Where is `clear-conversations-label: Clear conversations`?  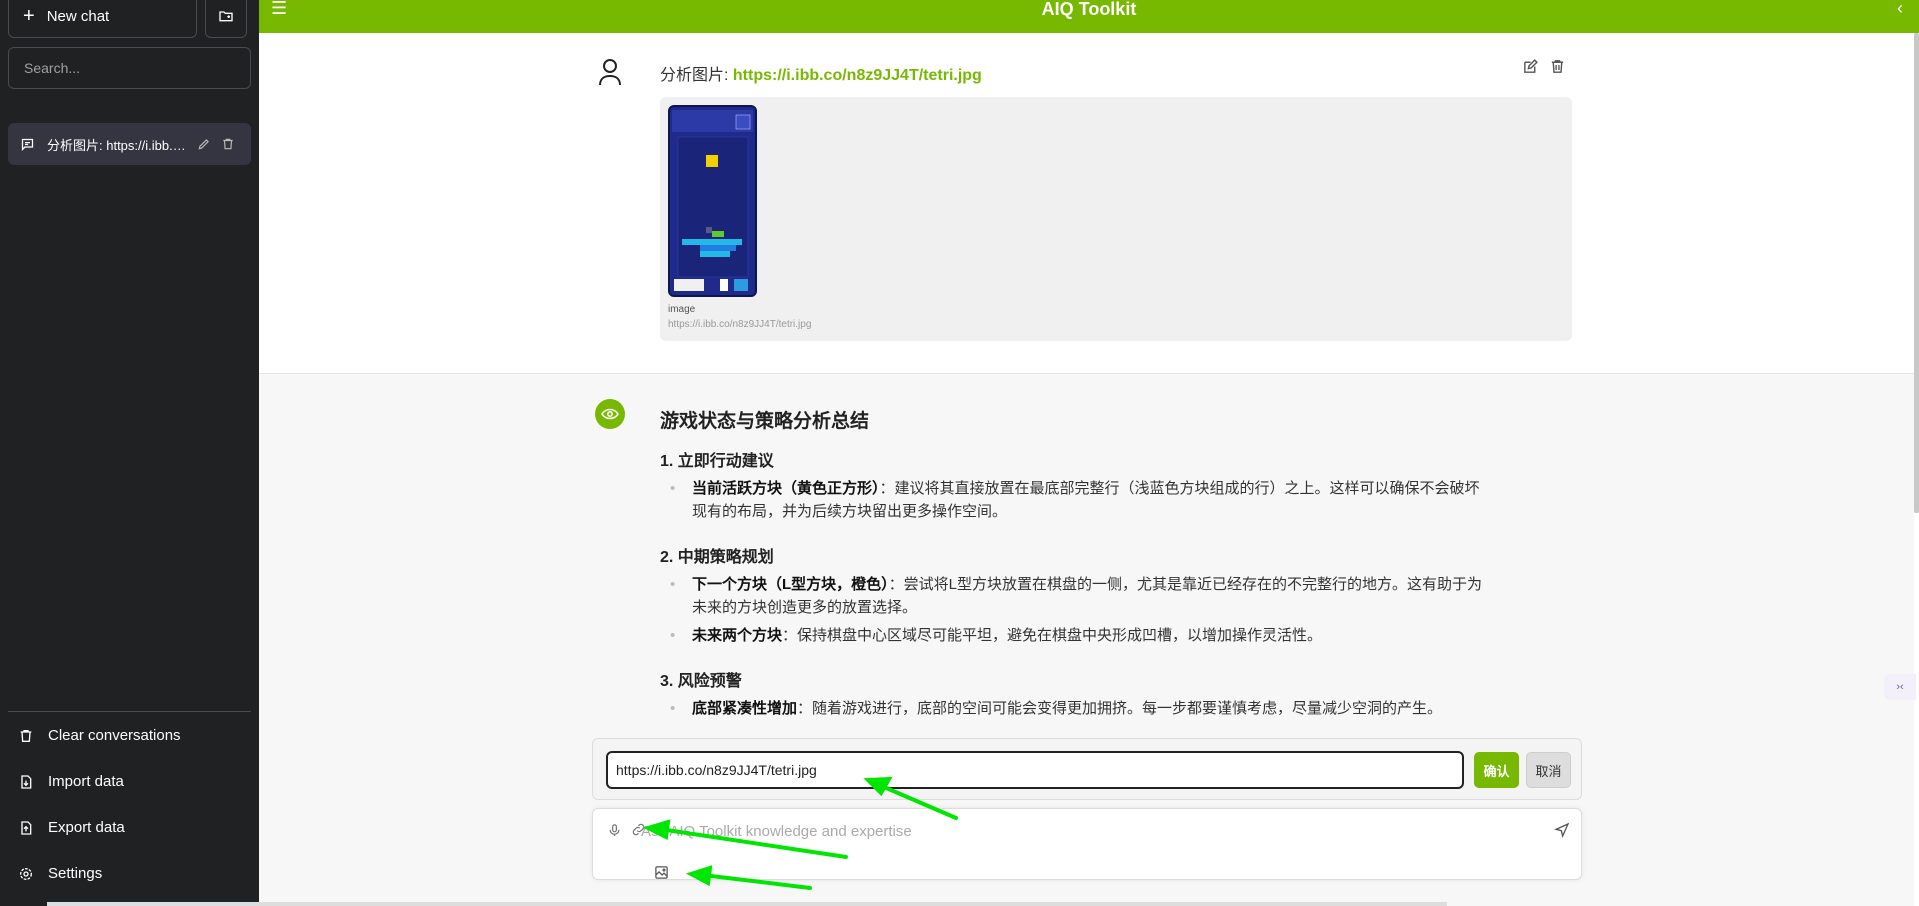
clear-conversations-label: Clear conversations is located at coordinates (114, 735).